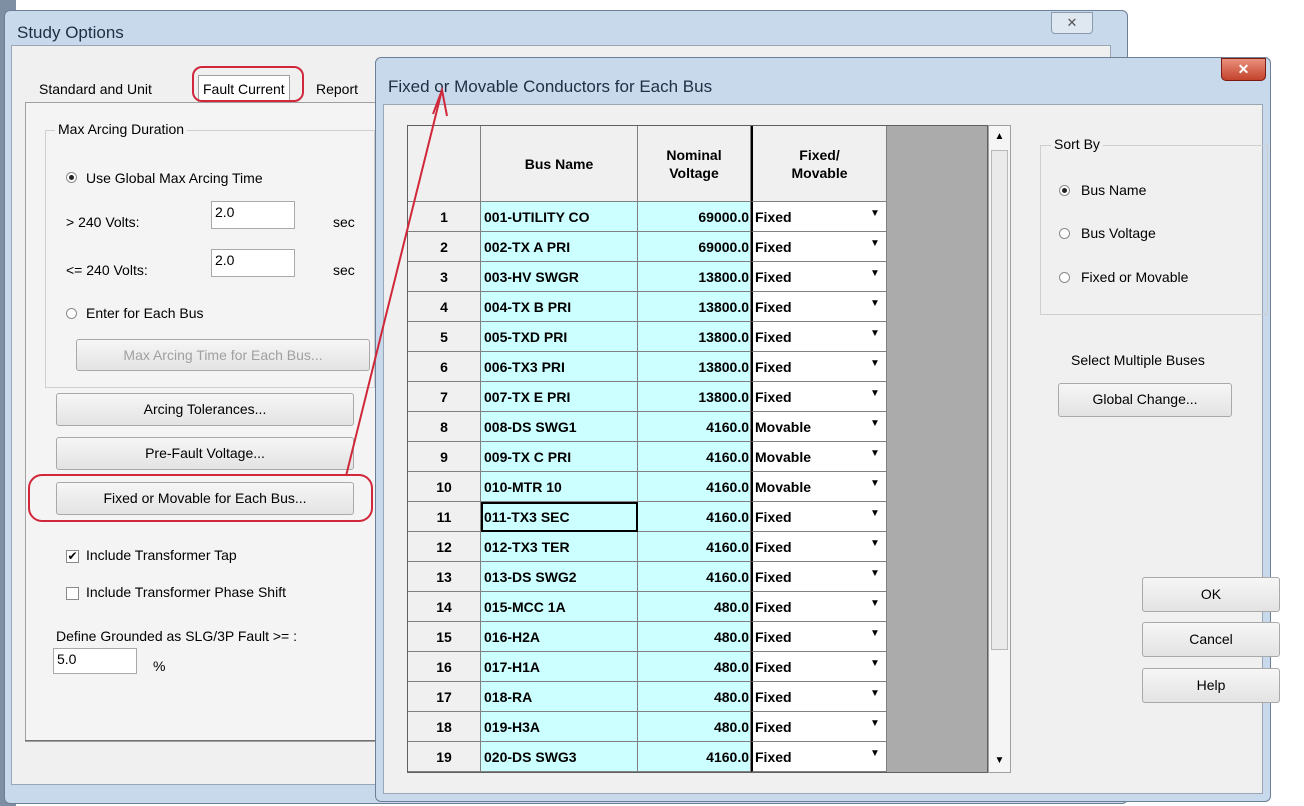  What do you see at coordinates (396, 281) in the screenshot?
I see `annotation-arrow` at bounding box center [396, 281].